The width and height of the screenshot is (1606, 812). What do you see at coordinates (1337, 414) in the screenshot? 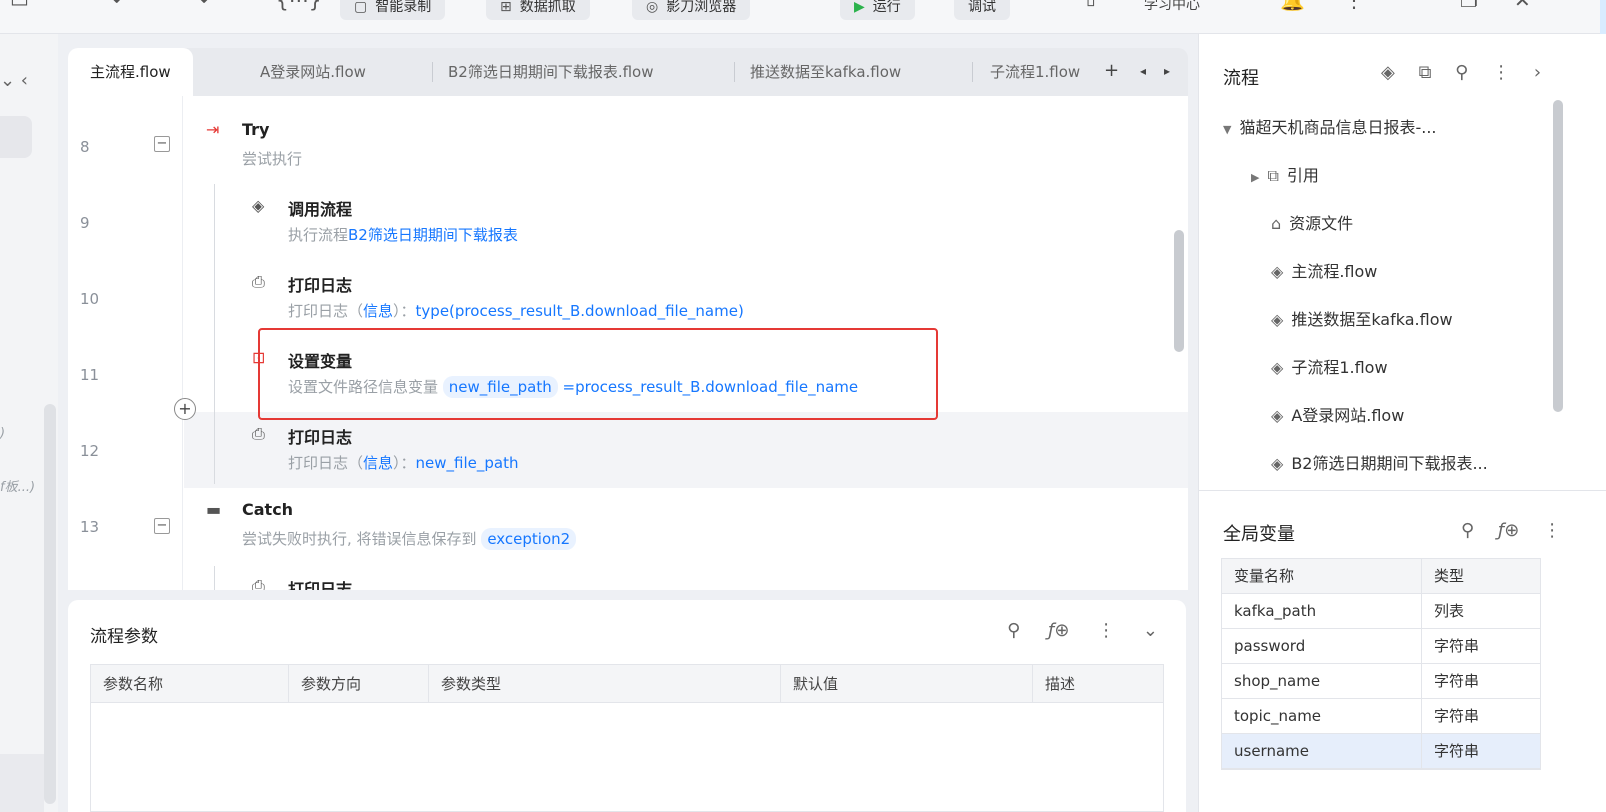
I see `tree-item-flow: ◈ A登录网站.flow` at bounding box center [1337, 414].